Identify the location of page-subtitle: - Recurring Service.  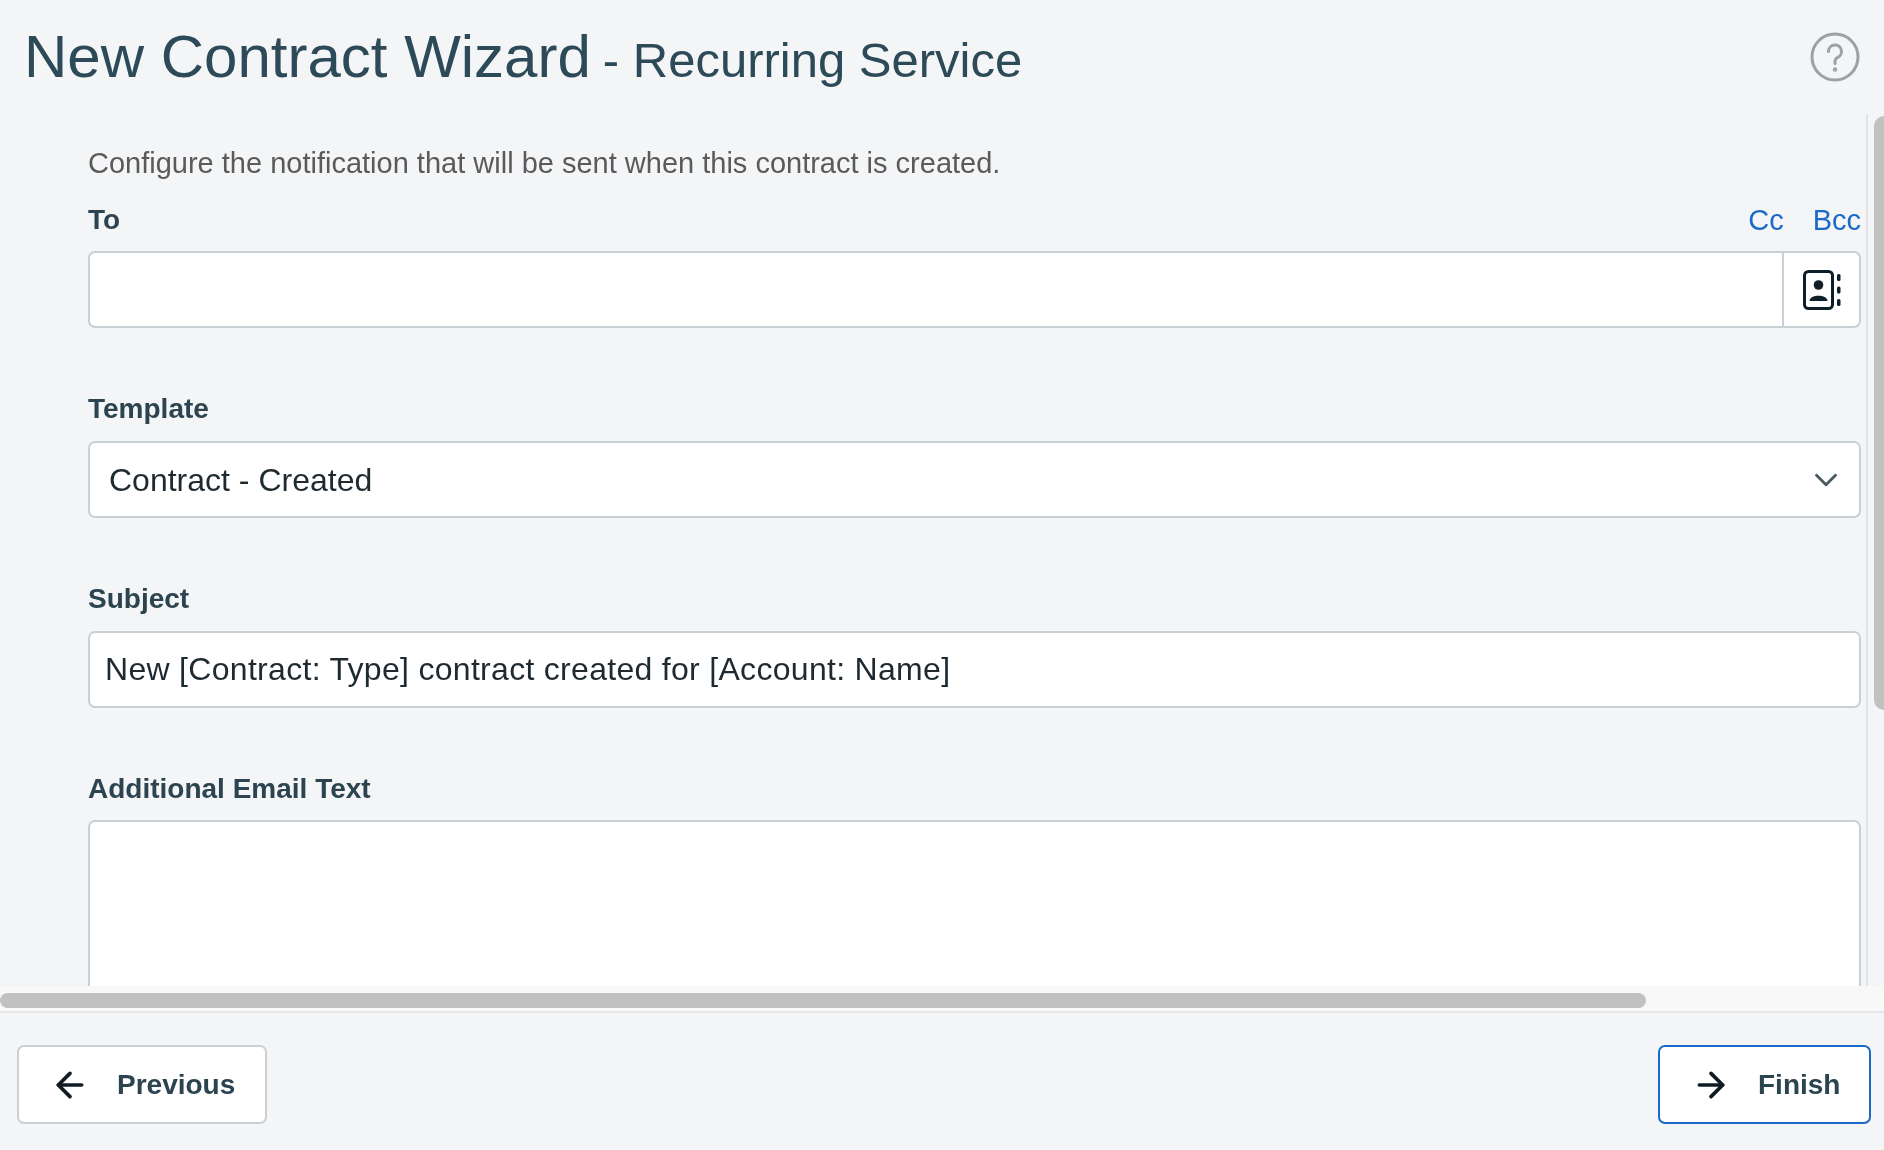
(812, 60).